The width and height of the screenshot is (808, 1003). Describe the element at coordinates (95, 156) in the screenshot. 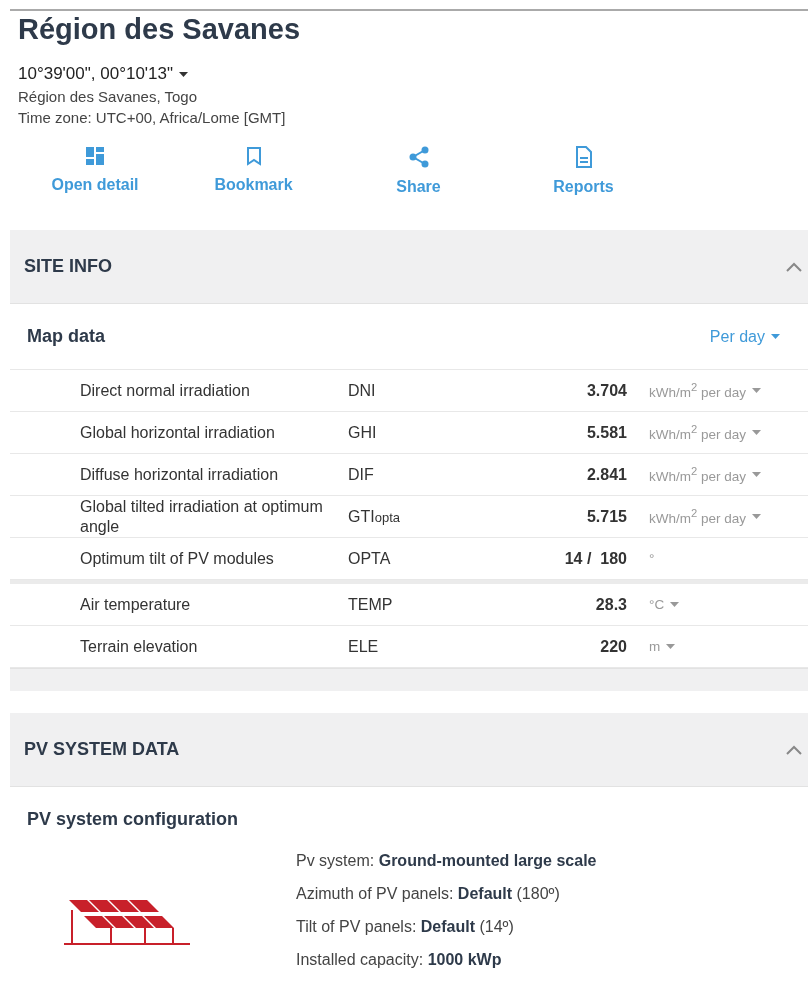

I see `dashboard-icon` at that location.